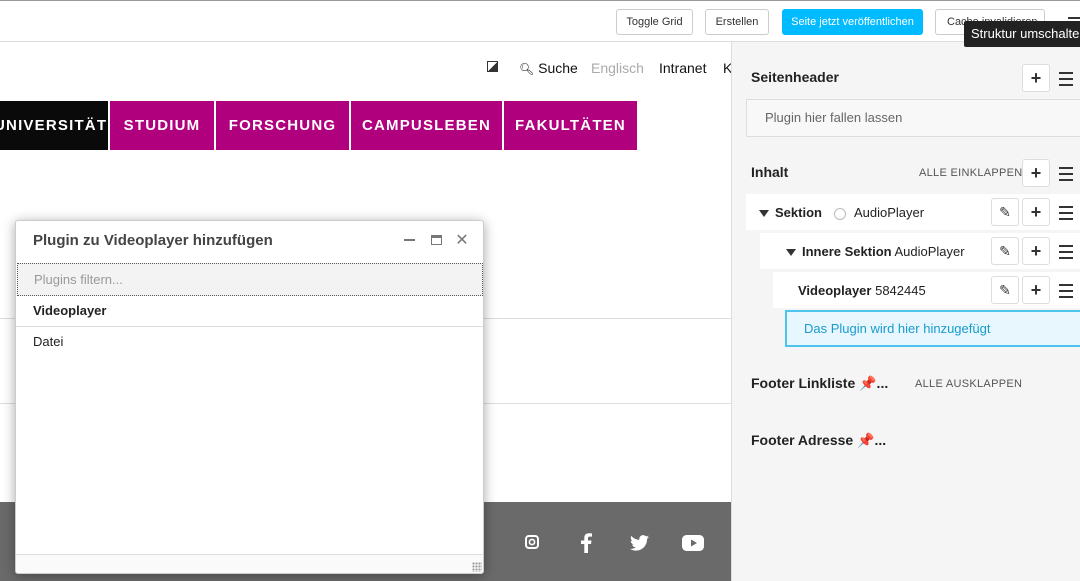  What do you see at coordinates (492, 66) in the screenshot?
I see `contrast-icon` at bounding box center [492, 66].